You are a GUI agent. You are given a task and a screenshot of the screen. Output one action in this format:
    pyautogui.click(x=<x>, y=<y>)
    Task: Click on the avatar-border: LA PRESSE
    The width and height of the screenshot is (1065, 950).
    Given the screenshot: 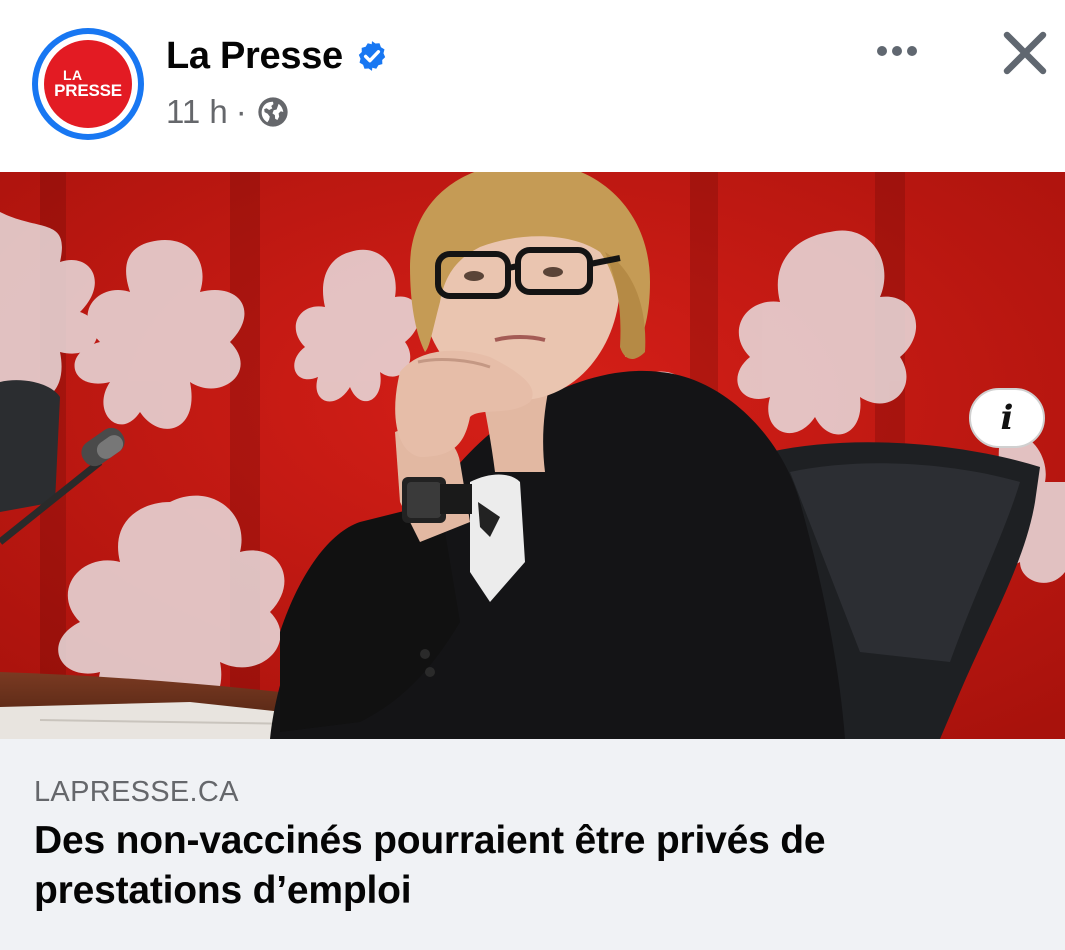 What is the action you would take?
    pyautogui.click(x=88, y=84)
    